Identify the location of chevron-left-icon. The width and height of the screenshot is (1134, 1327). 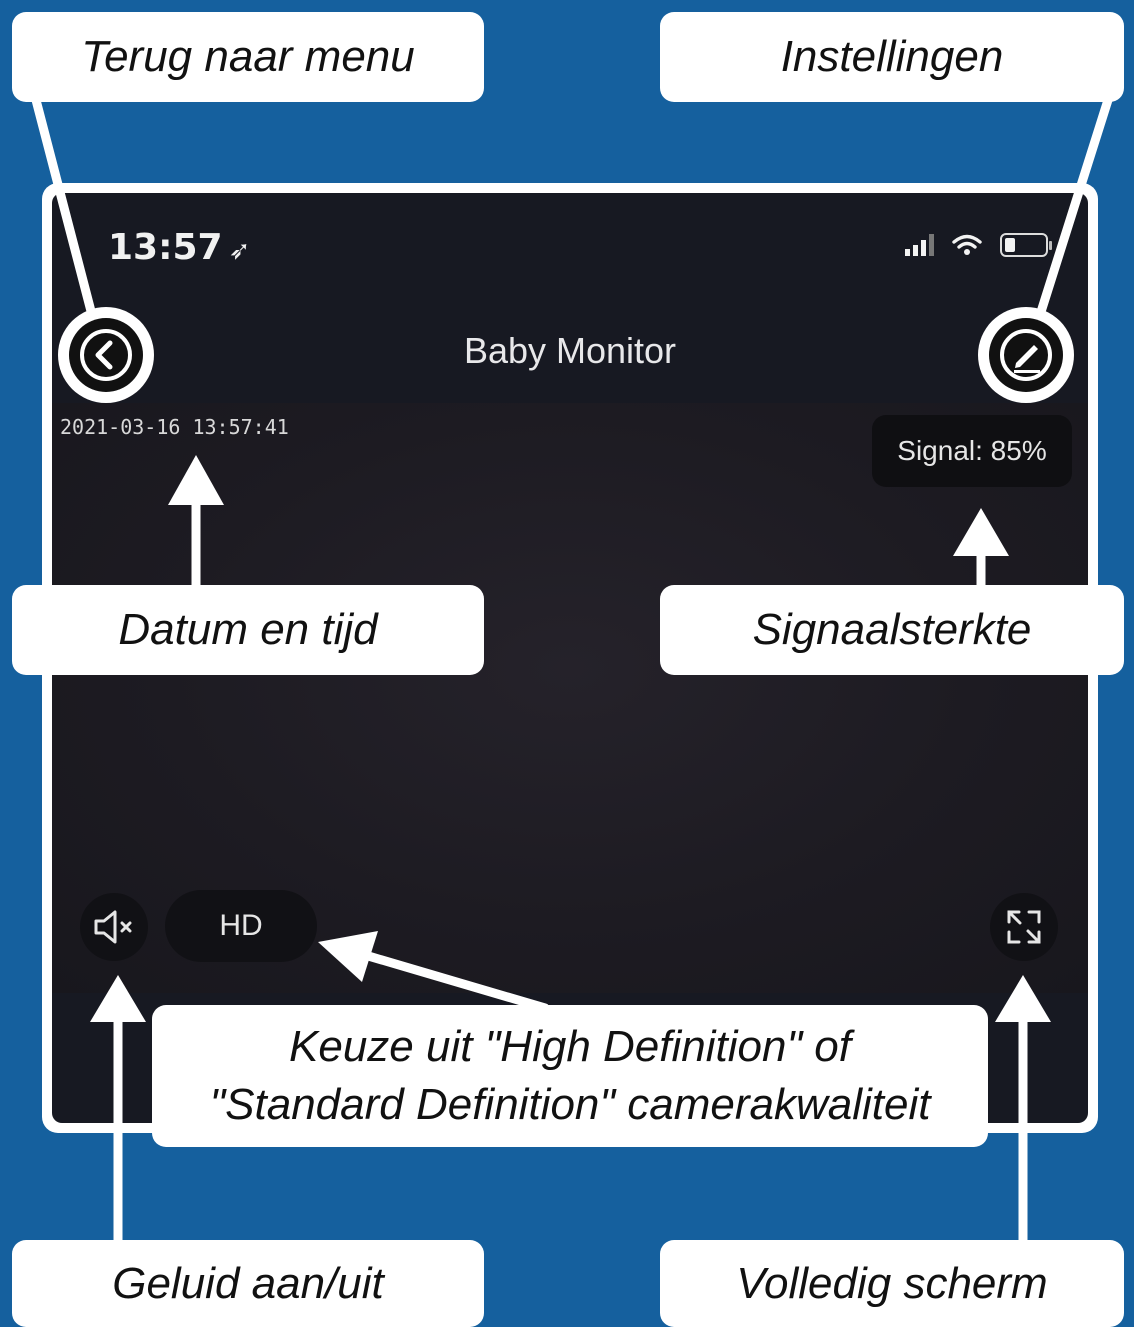
(106, 355).